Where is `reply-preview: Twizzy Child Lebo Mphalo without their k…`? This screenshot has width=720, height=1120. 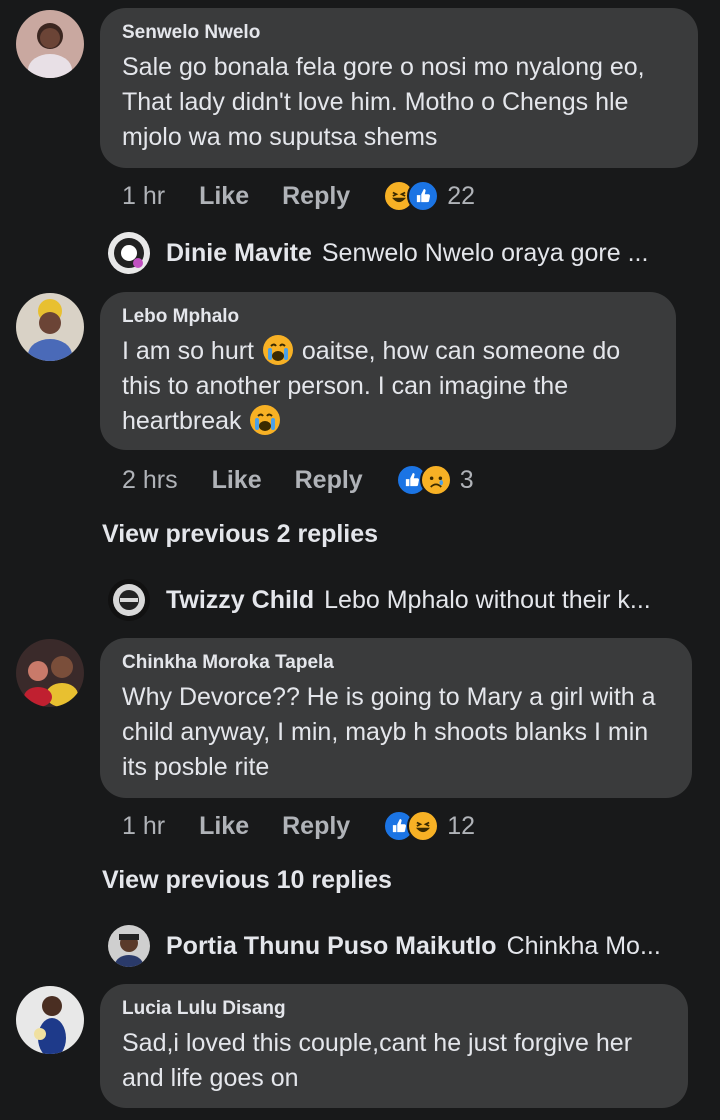 reply-preview: Twizzy Child Lebo Mphalo without their k… is located at coordinates (403, 600).